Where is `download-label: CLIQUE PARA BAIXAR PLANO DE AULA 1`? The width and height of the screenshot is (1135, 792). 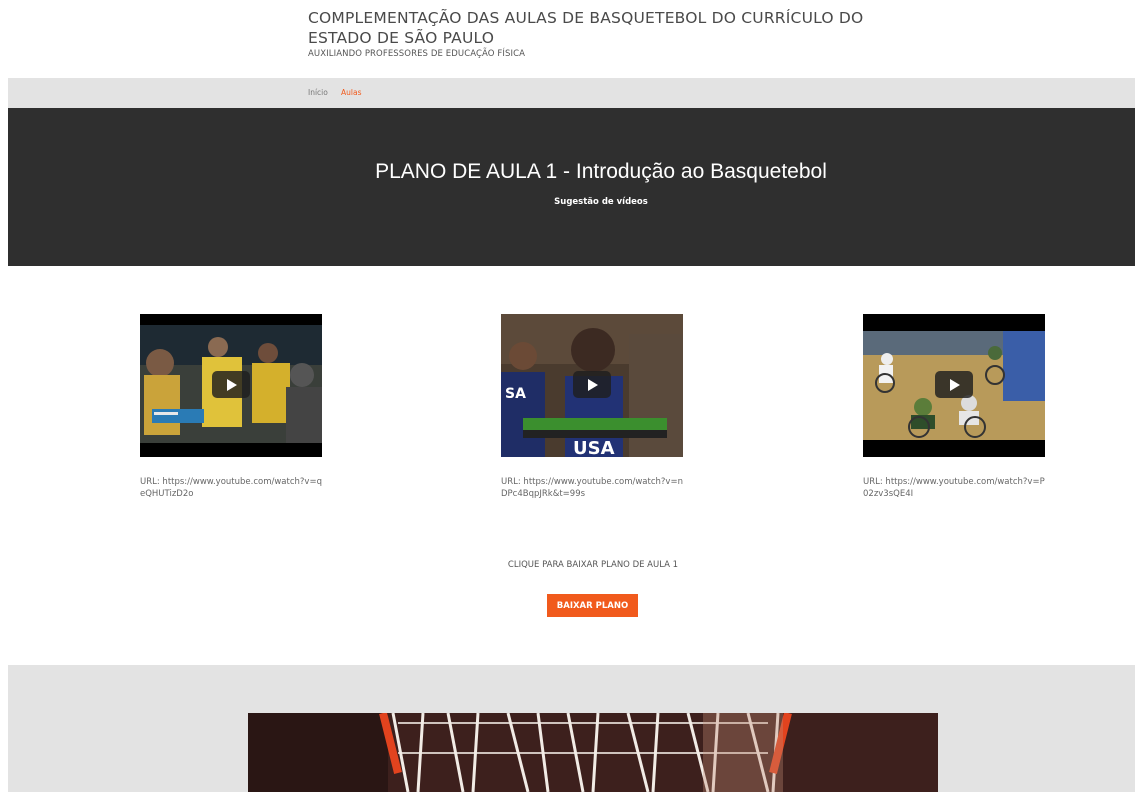
download-label: CLIQUE PARA BAIXAR PLANO DE AULA 1 is located at coordinates (593, 565).